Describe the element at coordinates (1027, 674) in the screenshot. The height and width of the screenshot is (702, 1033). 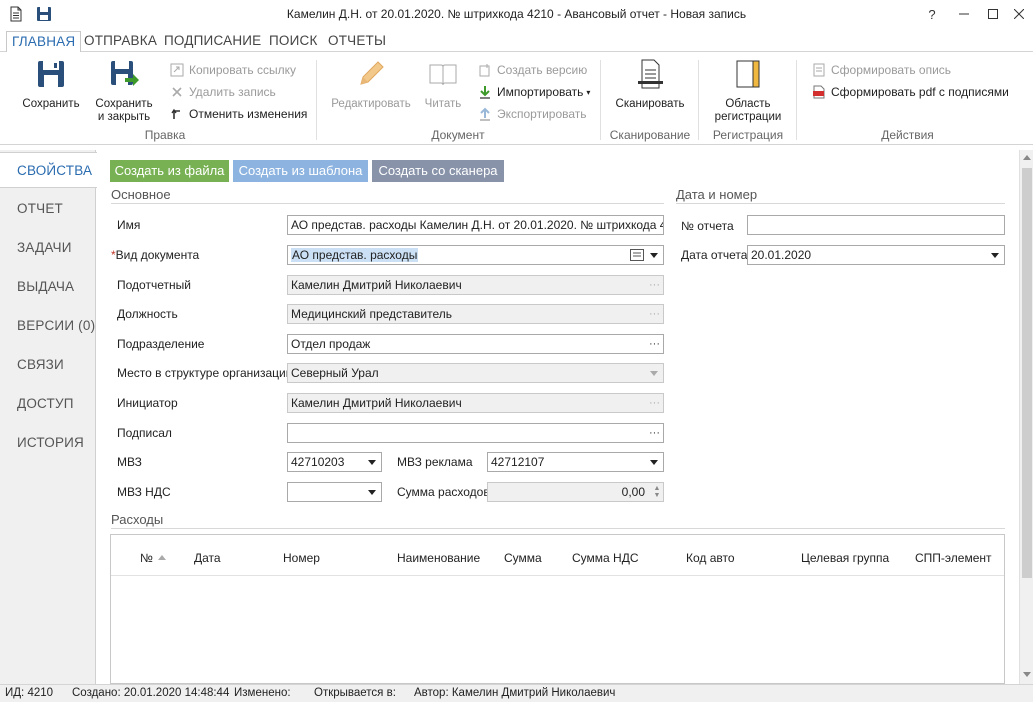
I see `scroll-down-icon` at that location.